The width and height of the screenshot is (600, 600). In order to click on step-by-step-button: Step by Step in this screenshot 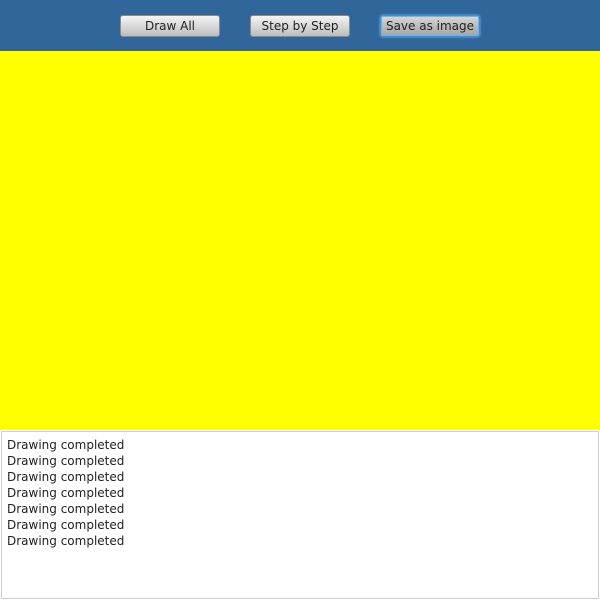, I will do `click(300, 26)`.